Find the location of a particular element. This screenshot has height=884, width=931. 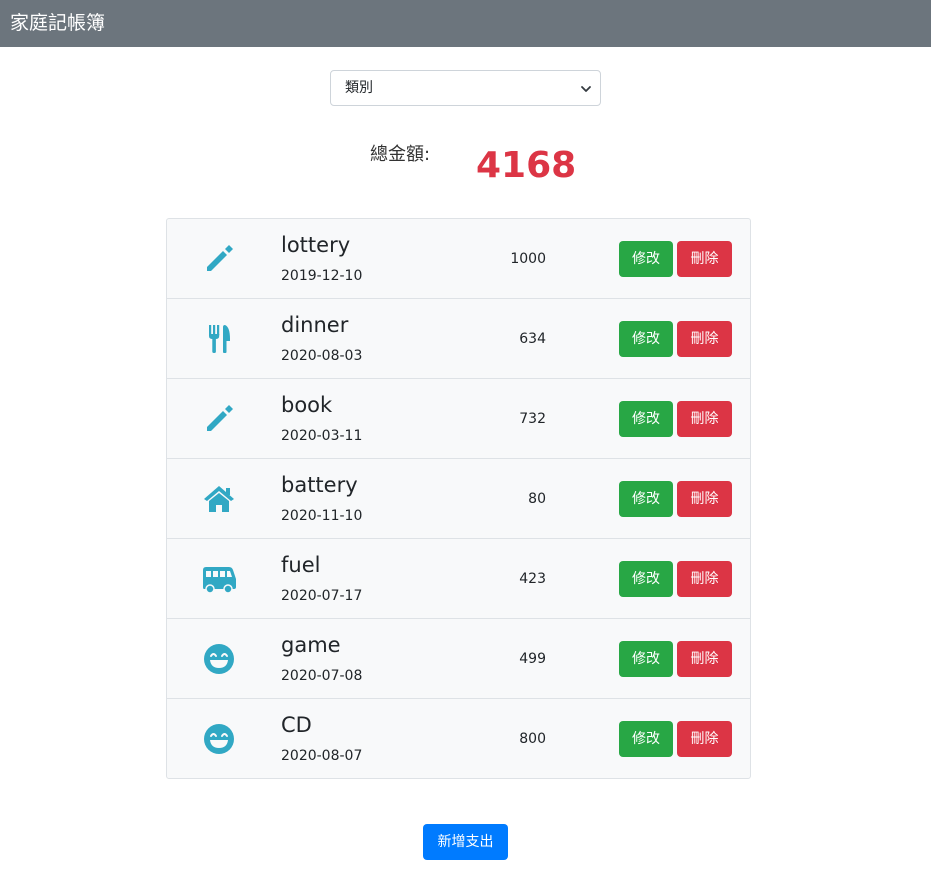

utensils-icon is located at coordinates (219, 339).